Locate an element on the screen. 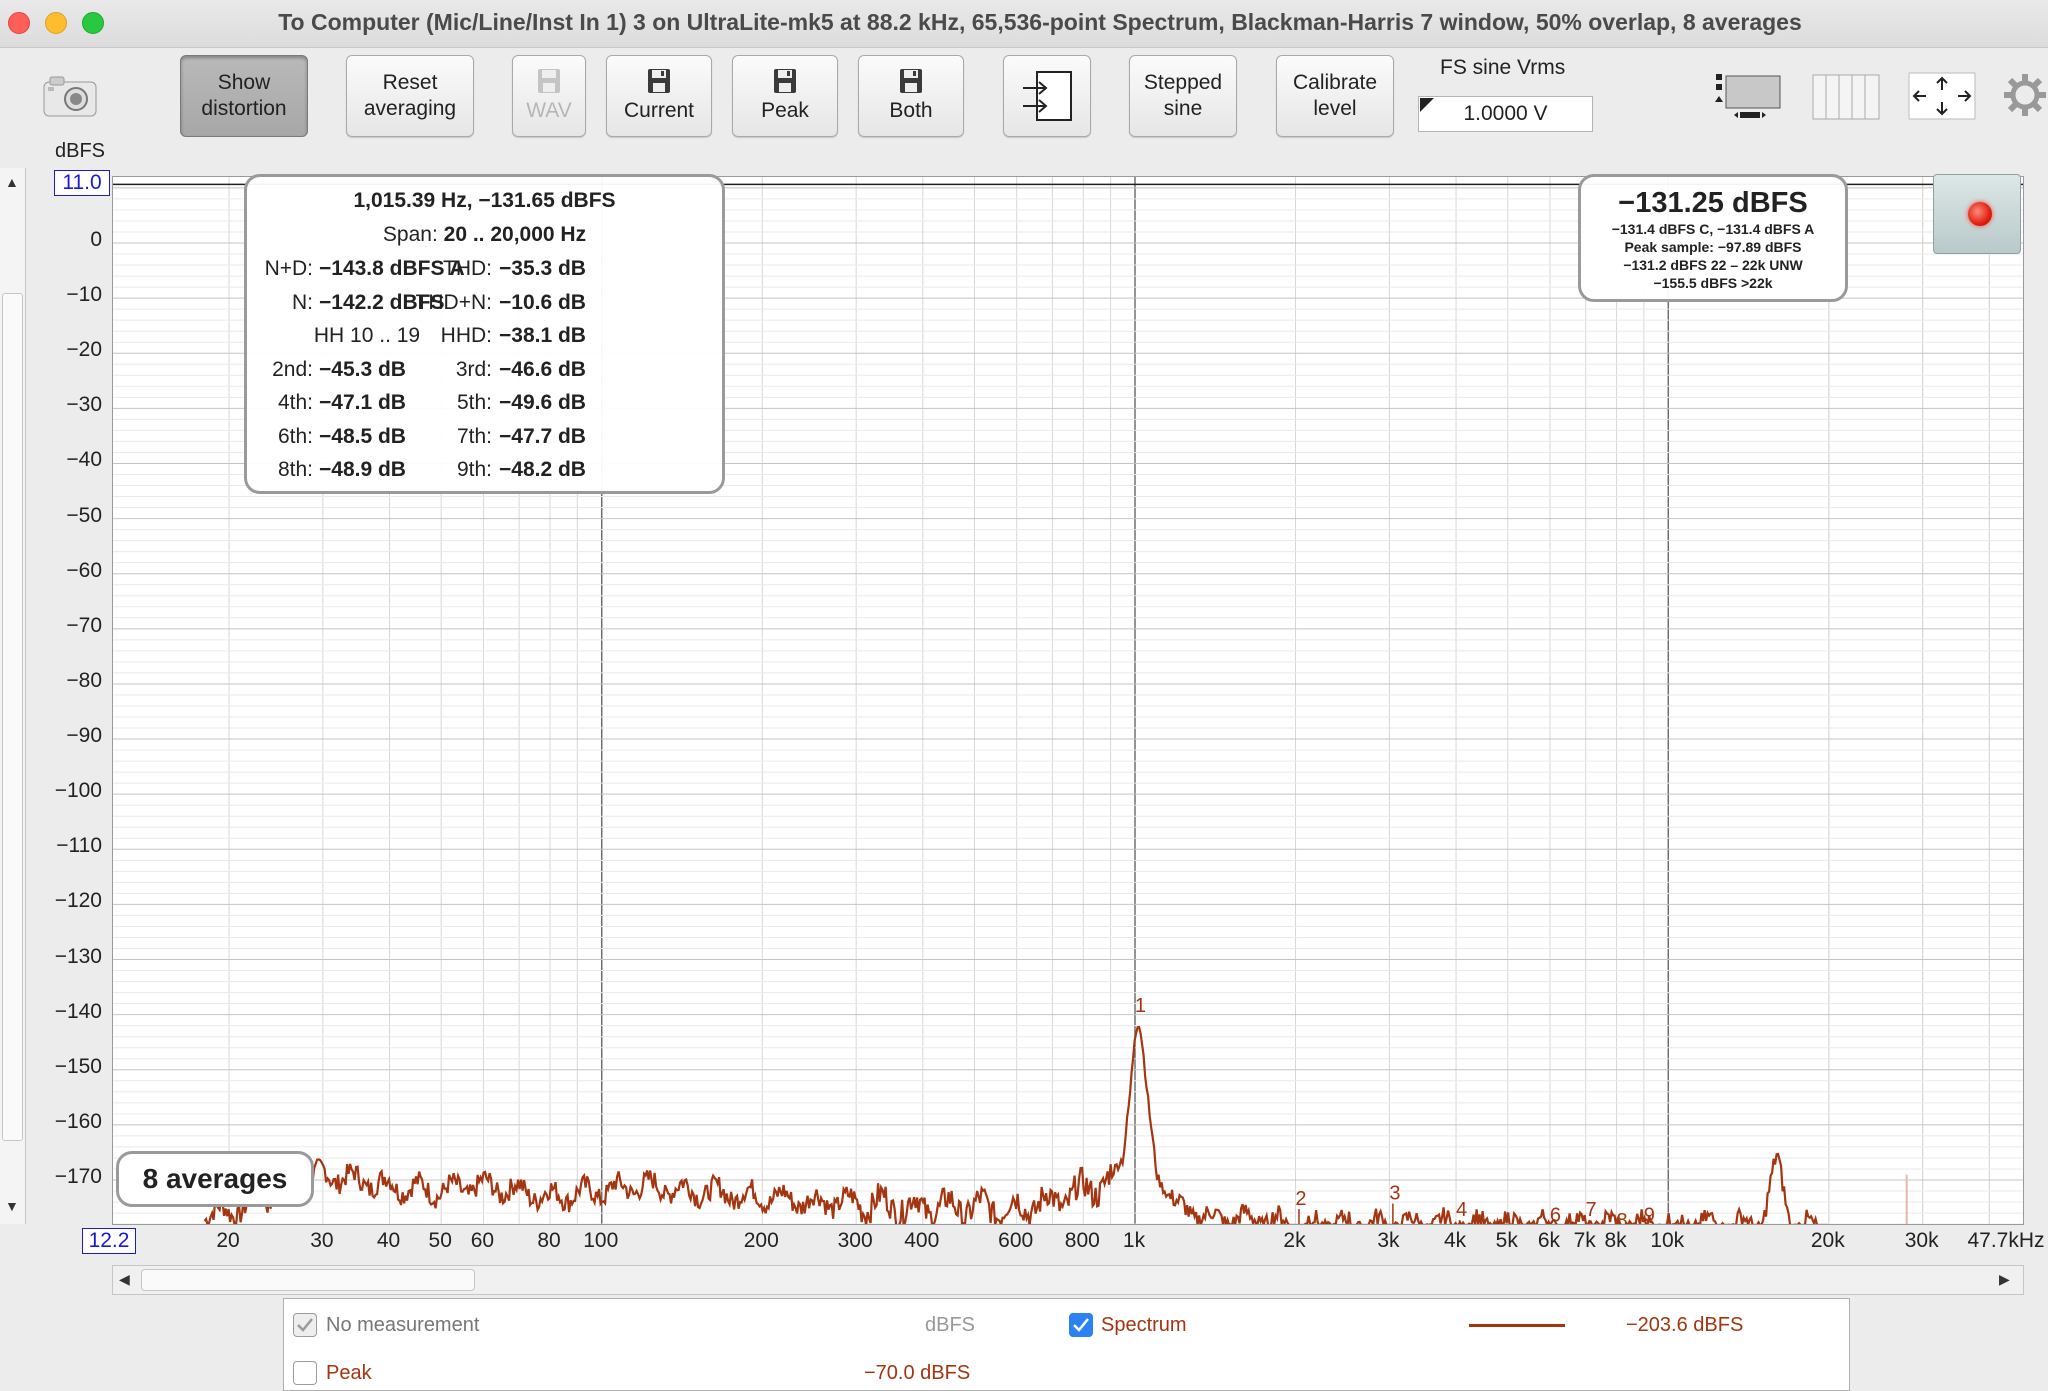  close-window-button is located at coordinates (19, 23).